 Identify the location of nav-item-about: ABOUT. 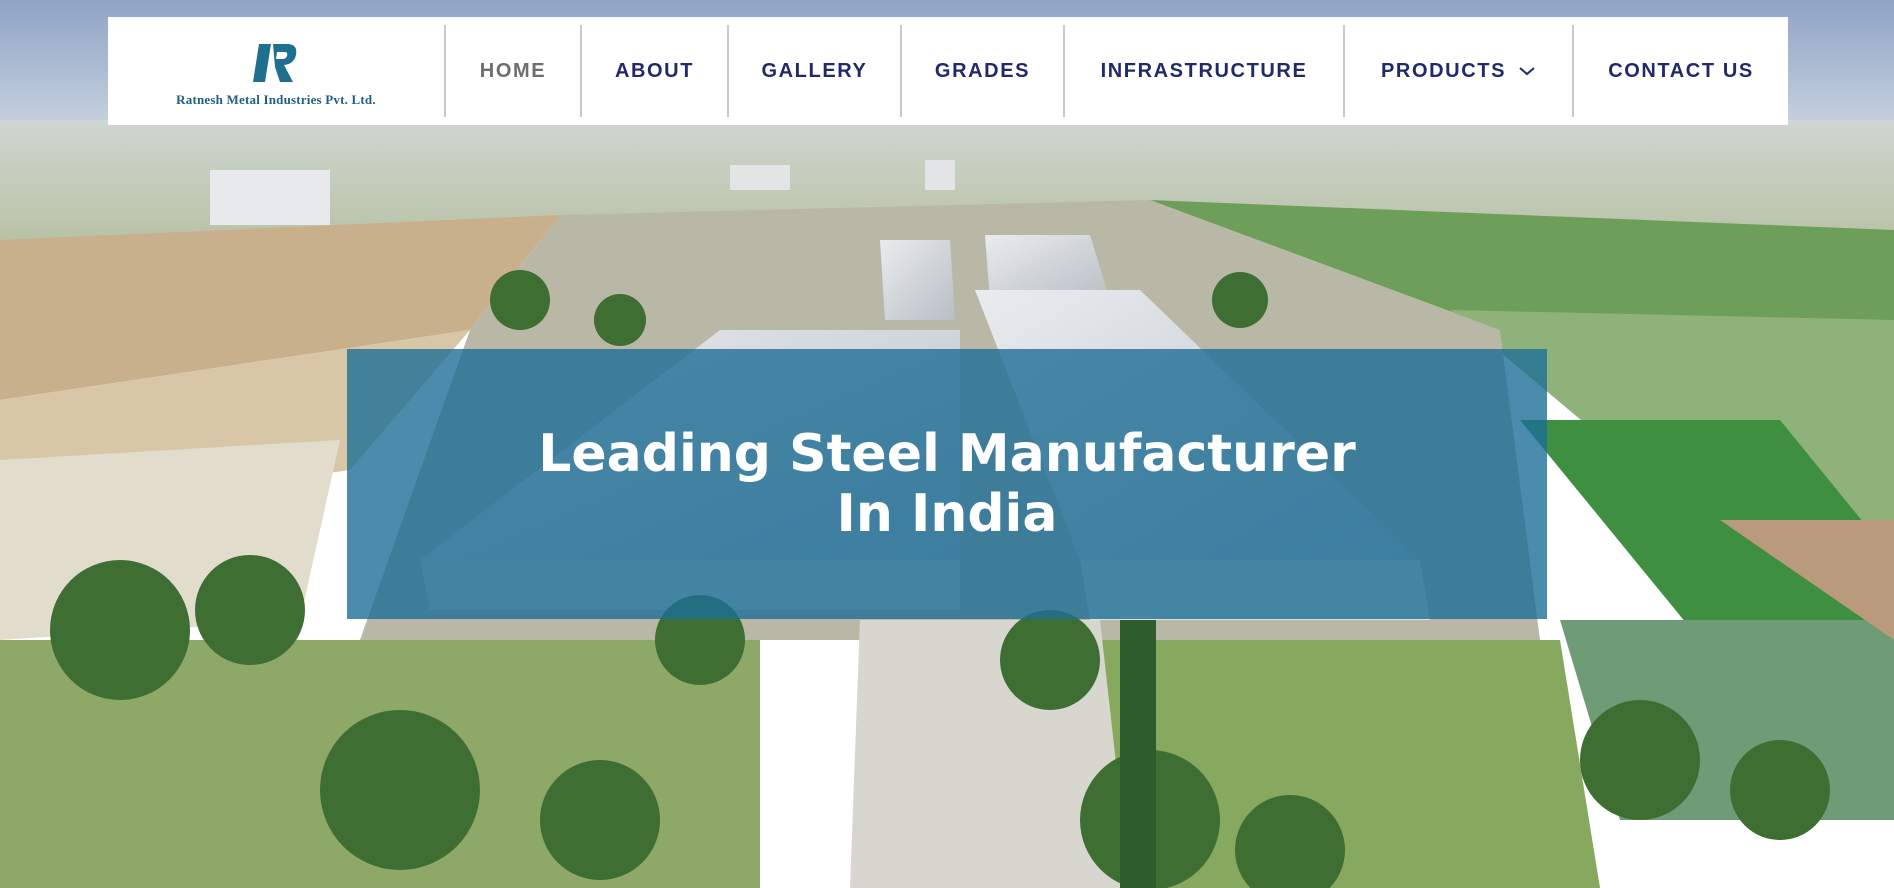
(654, 71).